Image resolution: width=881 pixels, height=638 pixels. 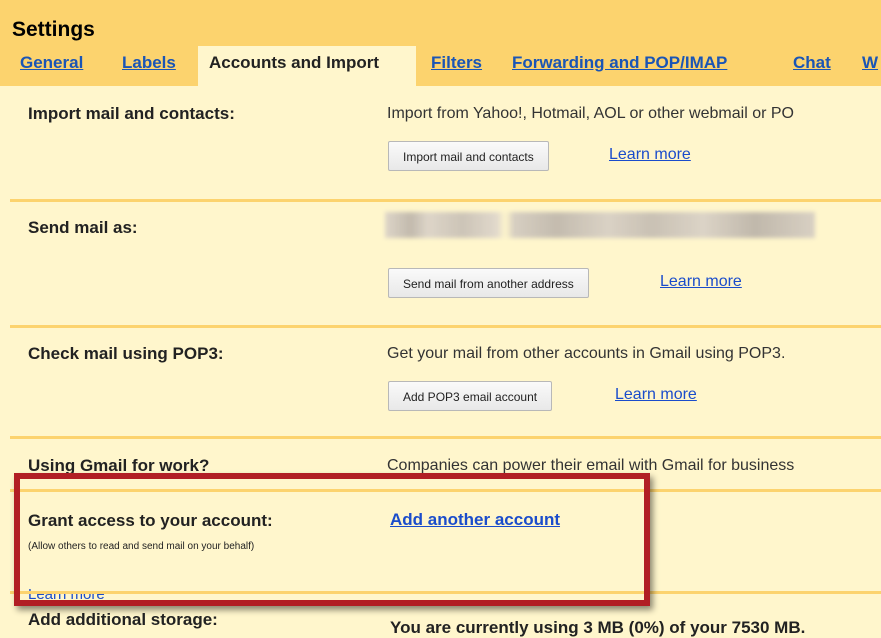 I want to click on tab-forwarding-pop-imap: Forwarding and POP/IMAP, so click(x=619, y=63).